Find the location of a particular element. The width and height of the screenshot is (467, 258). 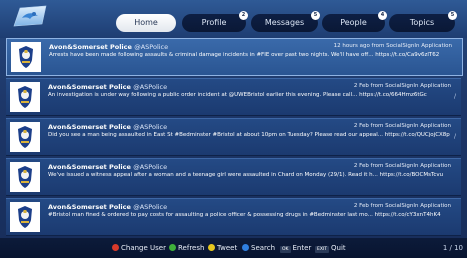

tab-profile-label: Profile is located at coordinates (214, 22).